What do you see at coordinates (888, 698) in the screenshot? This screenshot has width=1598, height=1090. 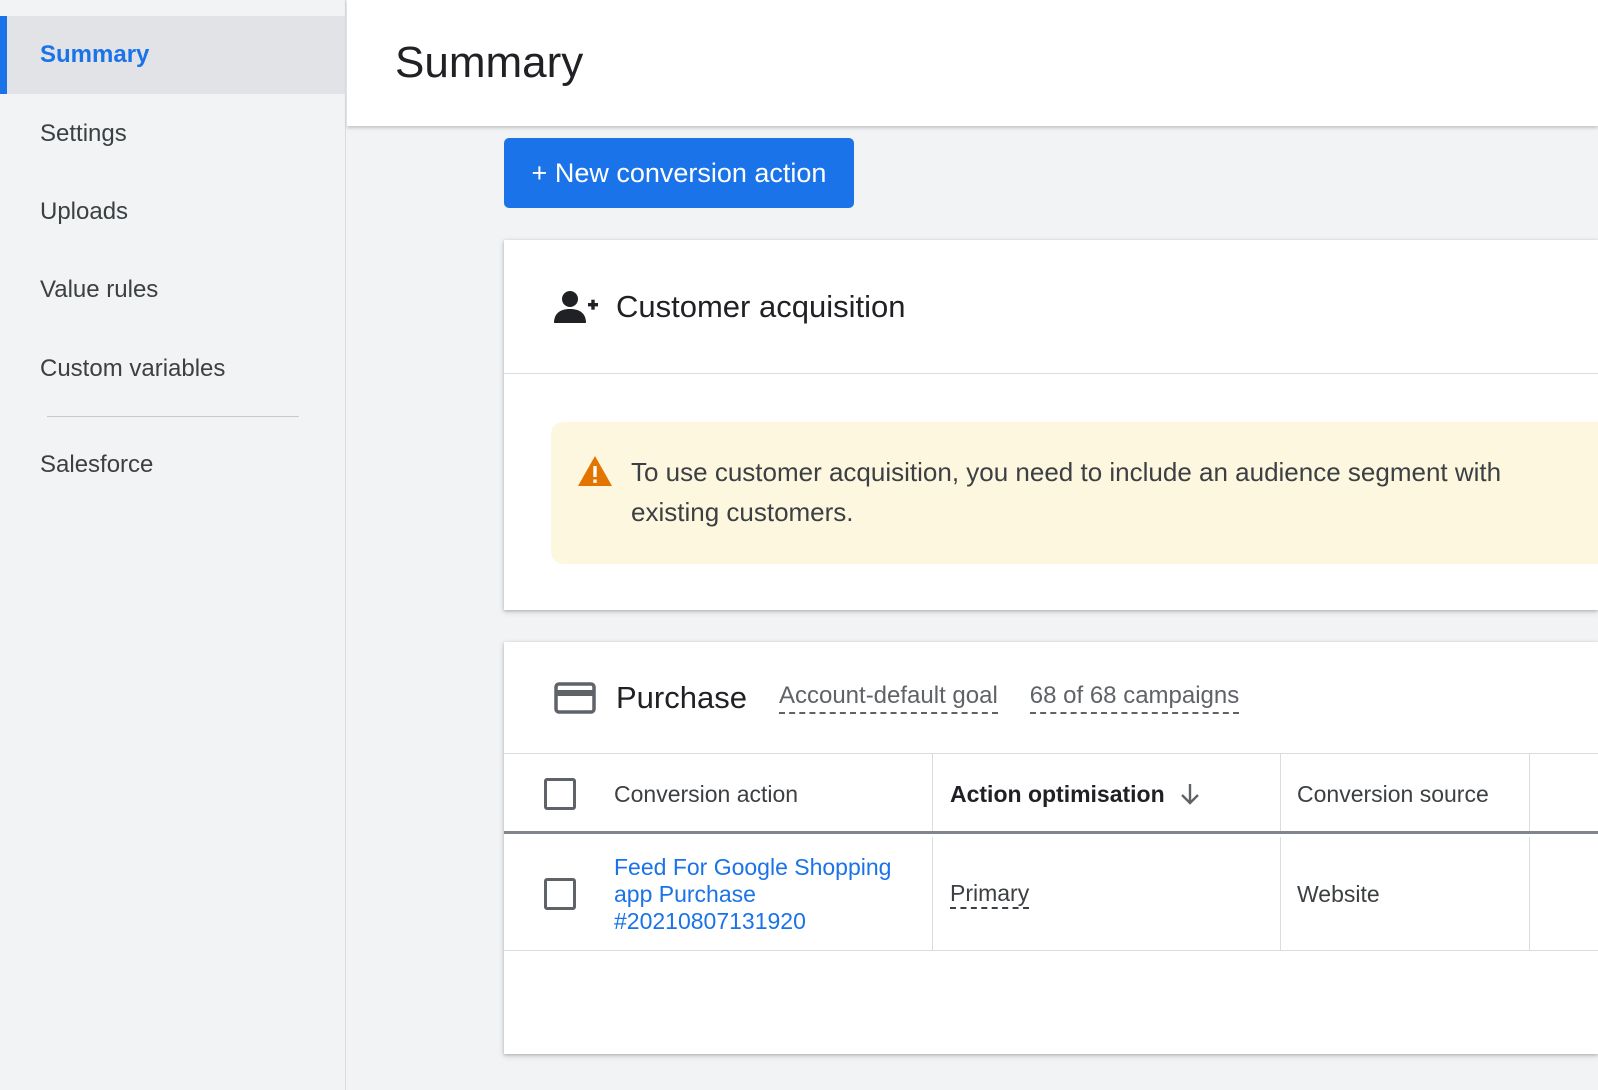 I see `goal-link: Account-default goal` at bounding box center [888, 698].